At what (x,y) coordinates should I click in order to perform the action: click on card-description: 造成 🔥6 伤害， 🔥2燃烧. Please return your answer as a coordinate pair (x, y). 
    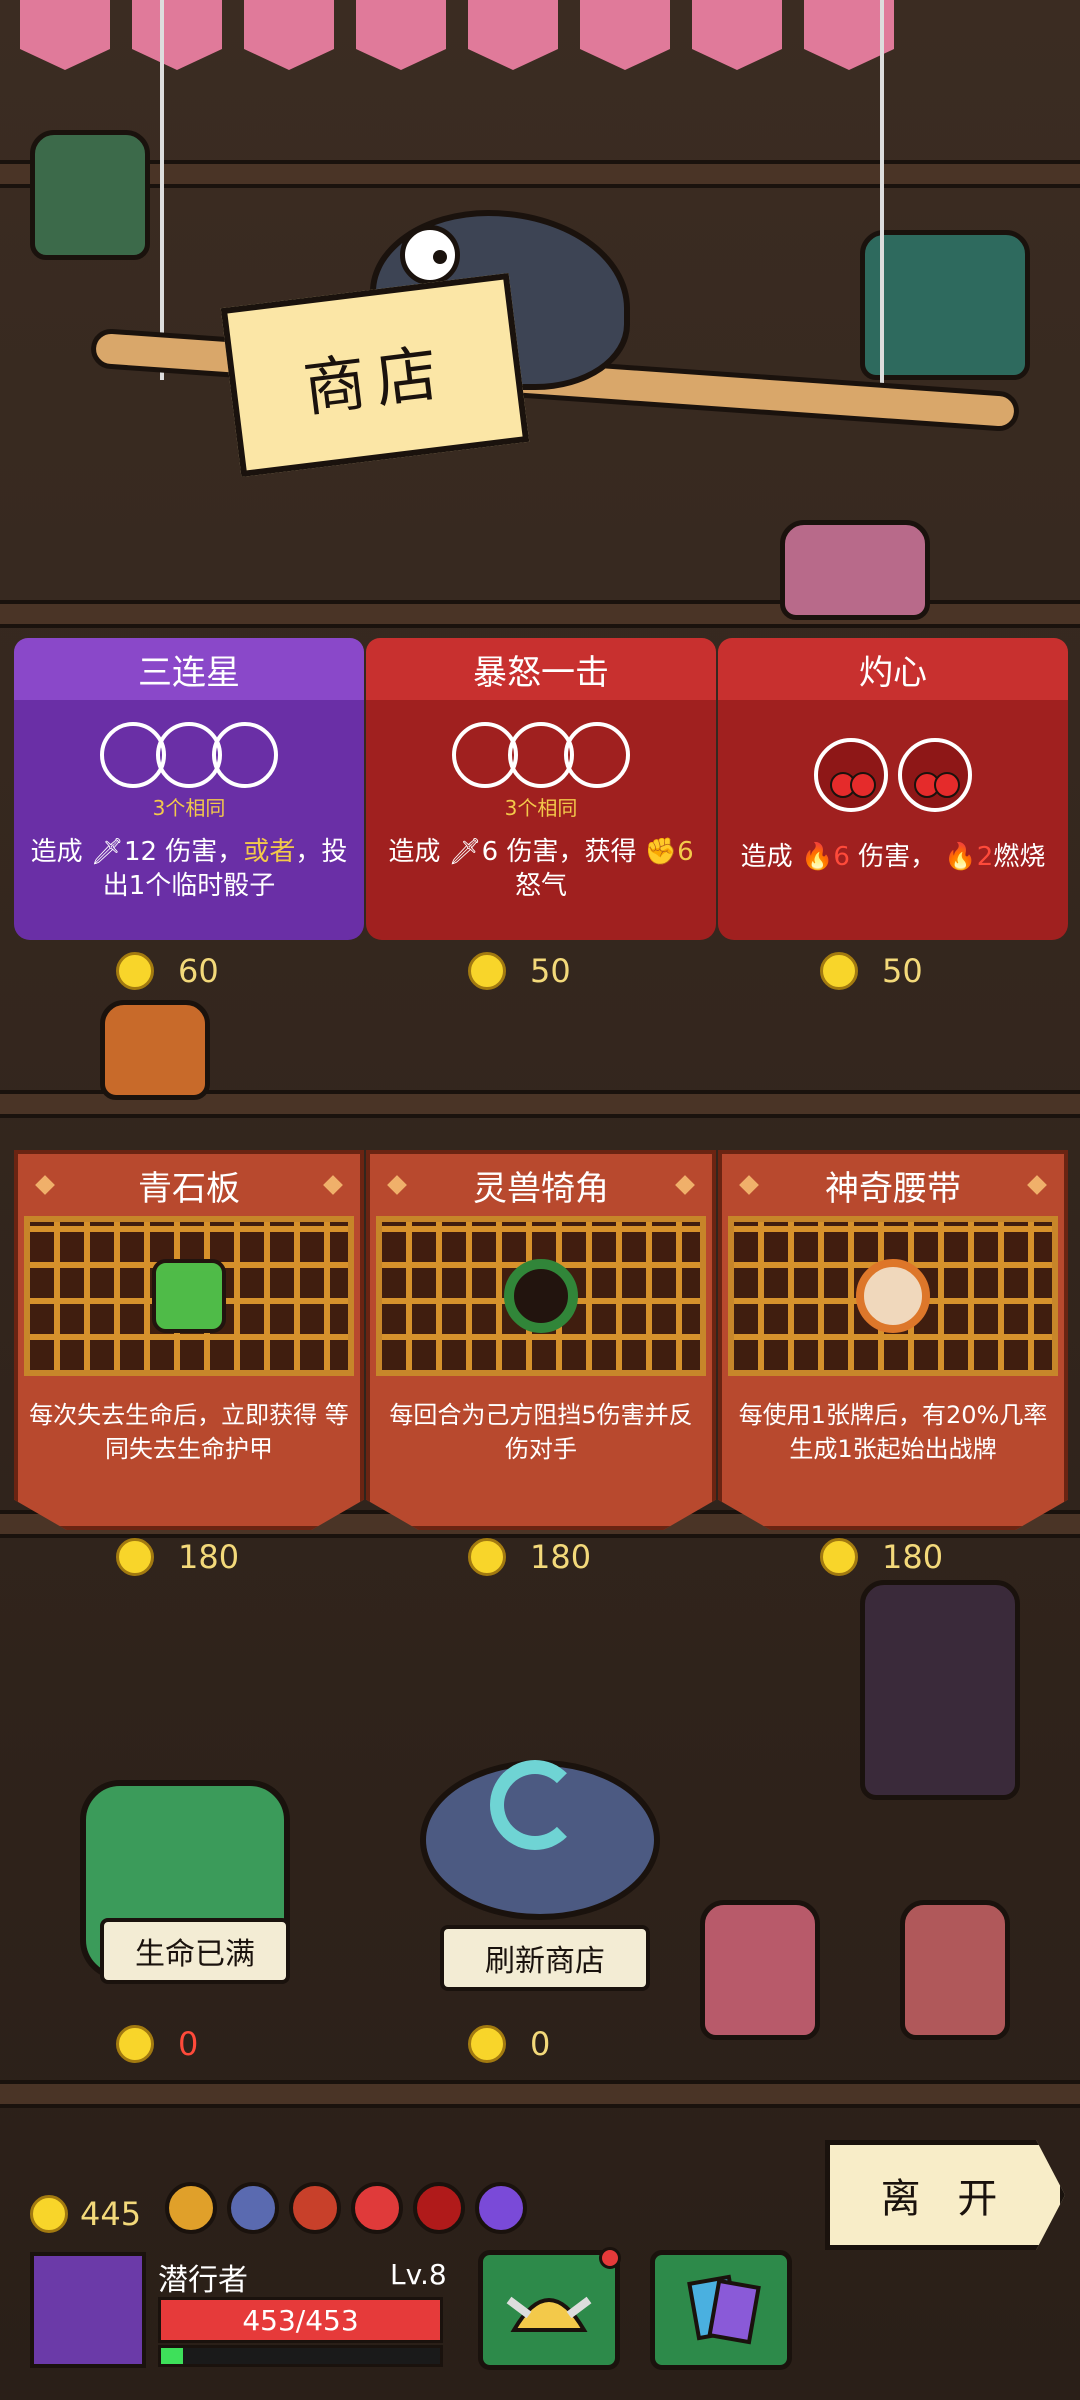
    Looking at the image, I should click on (893, 857).